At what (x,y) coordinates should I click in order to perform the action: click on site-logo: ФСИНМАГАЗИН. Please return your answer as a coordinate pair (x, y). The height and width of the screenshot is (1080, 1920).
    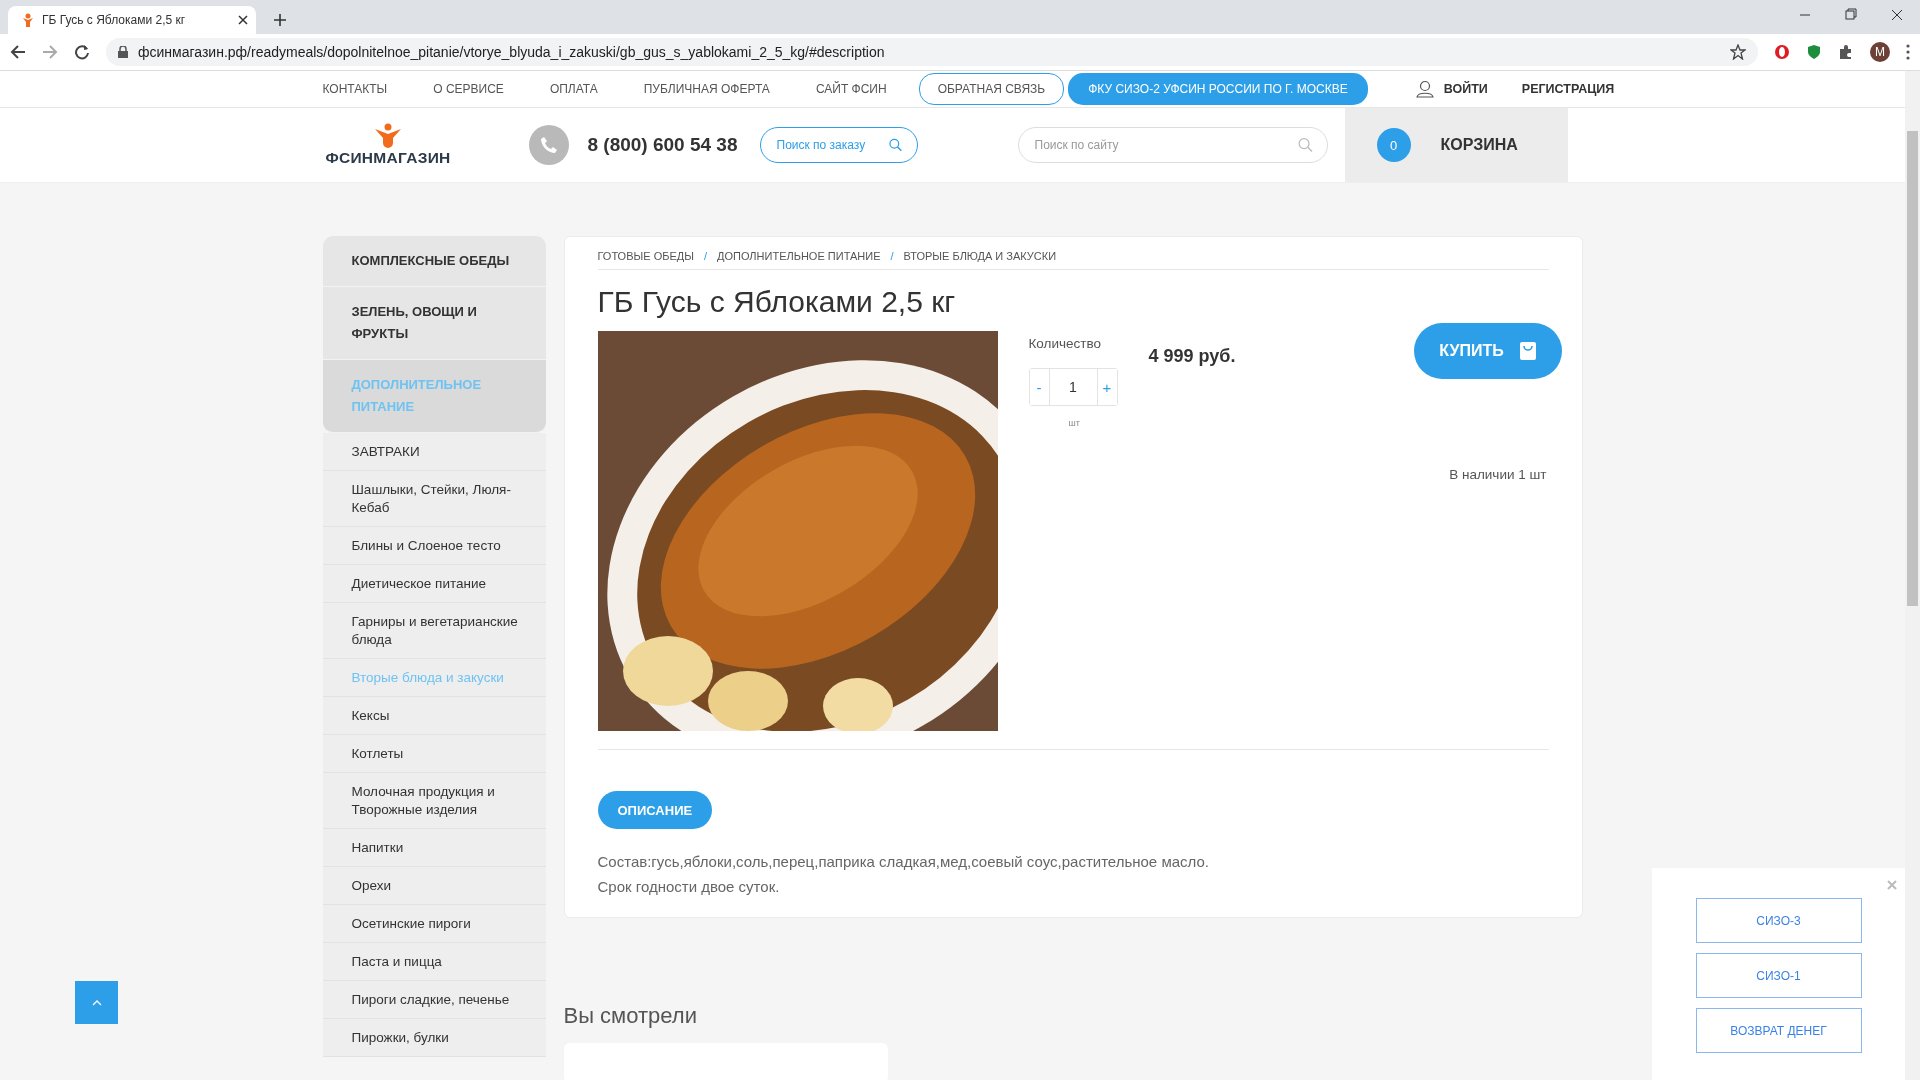
    Looking at the image, I should click on (388, 145).